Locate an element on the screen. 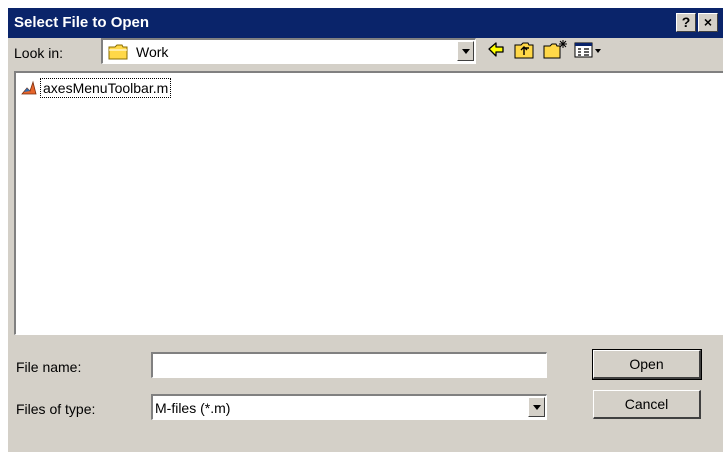 The height and width of the screenshot is (452, 723). matlab-file-icon is located at coordinates (29, 87).